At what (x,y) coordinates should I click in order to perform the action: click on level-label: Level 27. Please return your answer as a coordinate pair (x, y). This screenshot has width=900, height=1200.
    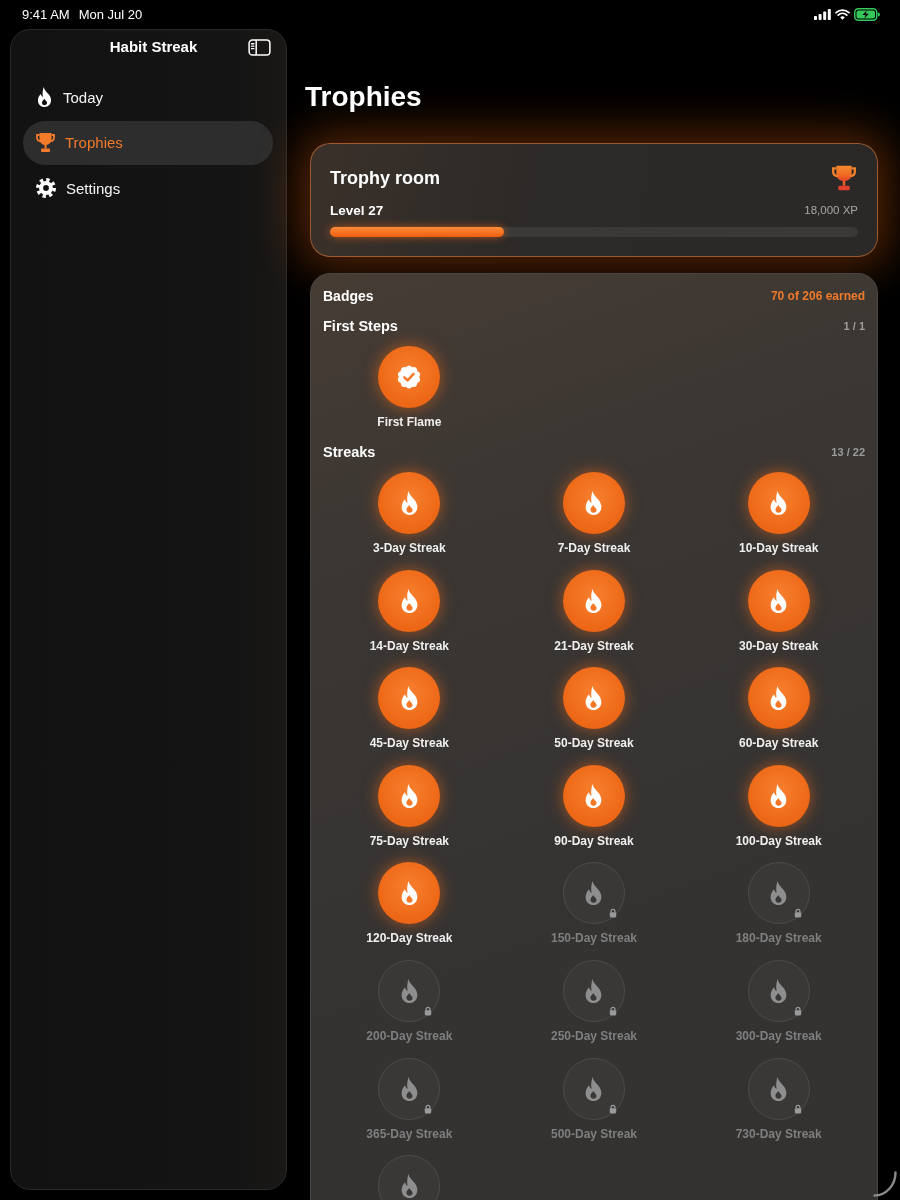
    Looking at the image, I should click on (357, 210).